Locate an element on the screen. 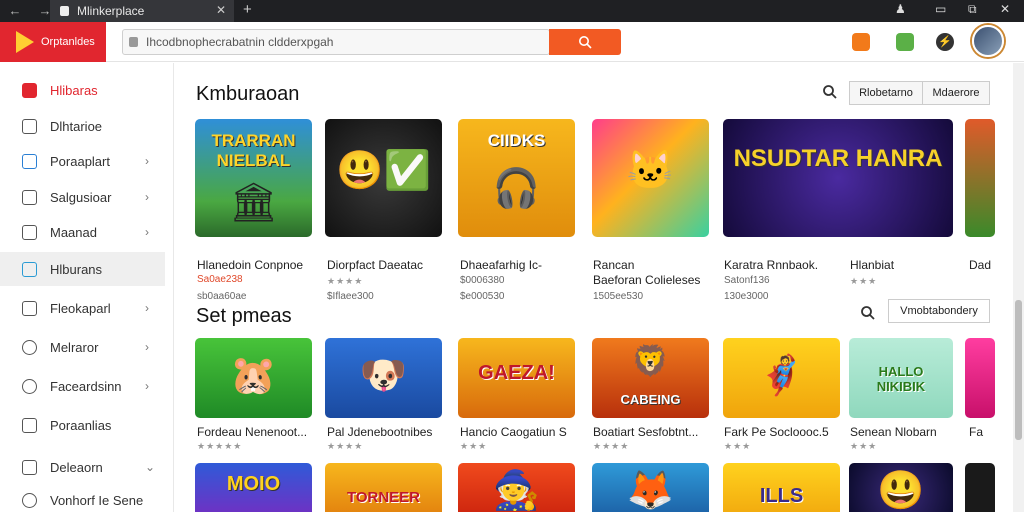 The height and width of the screenshot is (512, 1024). card-subtitle: sb0aa60ae is located at coordinates (222, 296).